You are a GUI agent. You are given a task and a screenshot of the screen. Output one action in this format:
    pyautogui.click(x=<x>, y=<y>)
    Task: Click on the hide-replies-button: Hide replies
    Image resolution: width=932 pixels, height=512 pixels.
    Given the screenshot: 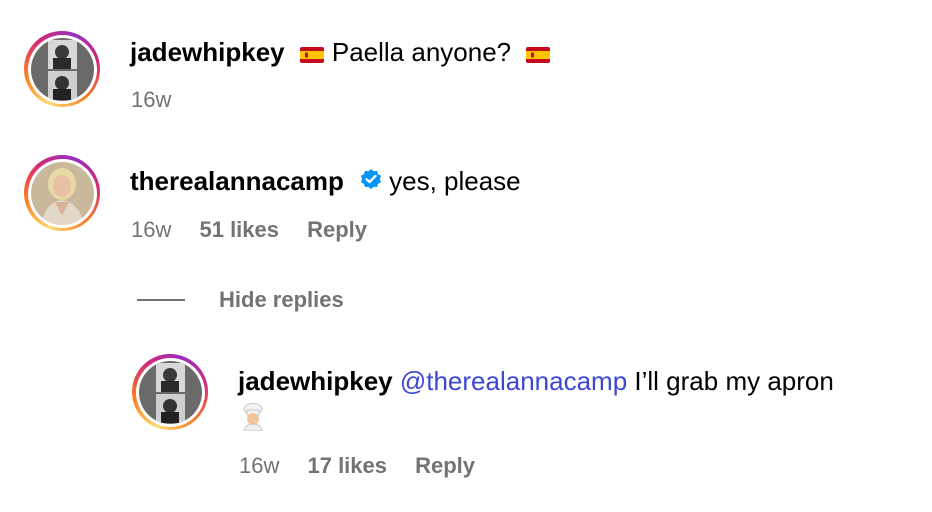 What is the action you would take?
    pyautogui.click(x=281, y=300)
    